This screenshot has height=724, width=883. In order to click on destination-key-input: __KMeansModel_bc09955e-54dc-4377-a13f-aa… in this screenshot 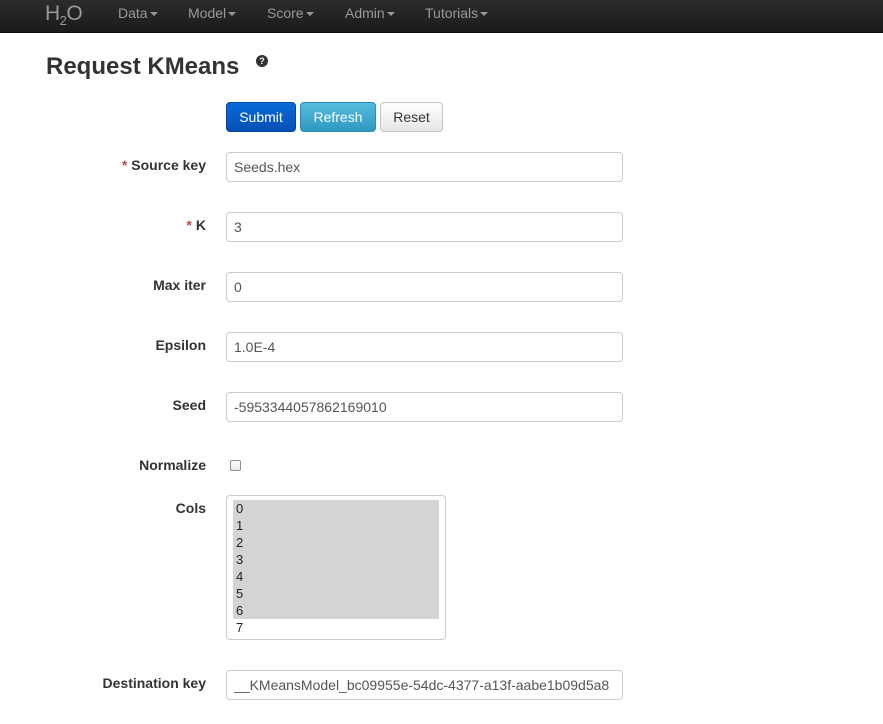, I will do `click(424, 685)`.